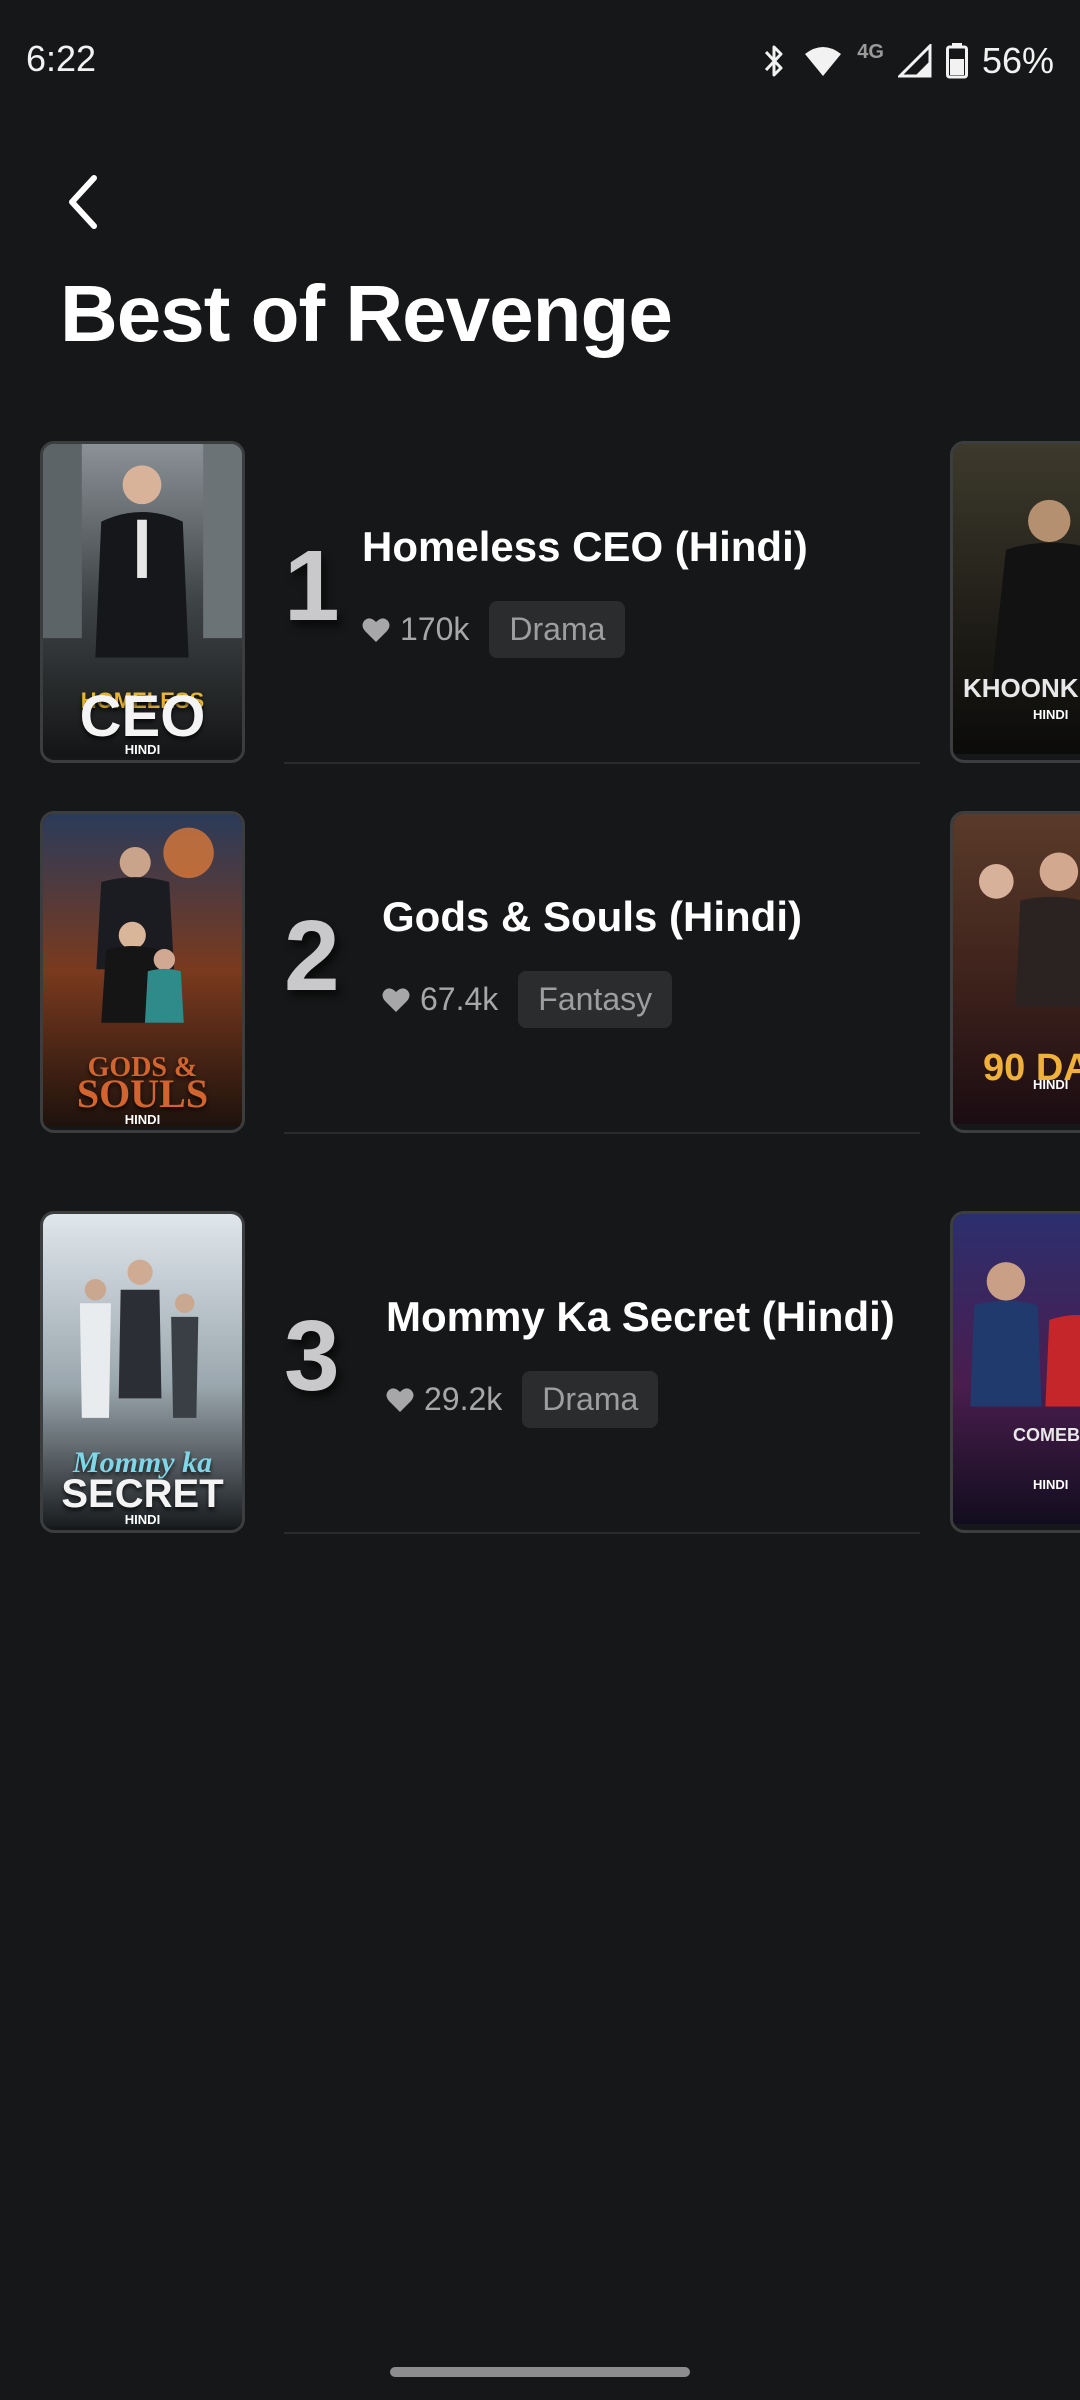 This screenshot has height=2400, width=1080. What do you see at coordinates (640, 1317) in the screenshot?
I see `show-title: Mommy Ka Secret (Hindi)` at bounding box center [640, 1317].